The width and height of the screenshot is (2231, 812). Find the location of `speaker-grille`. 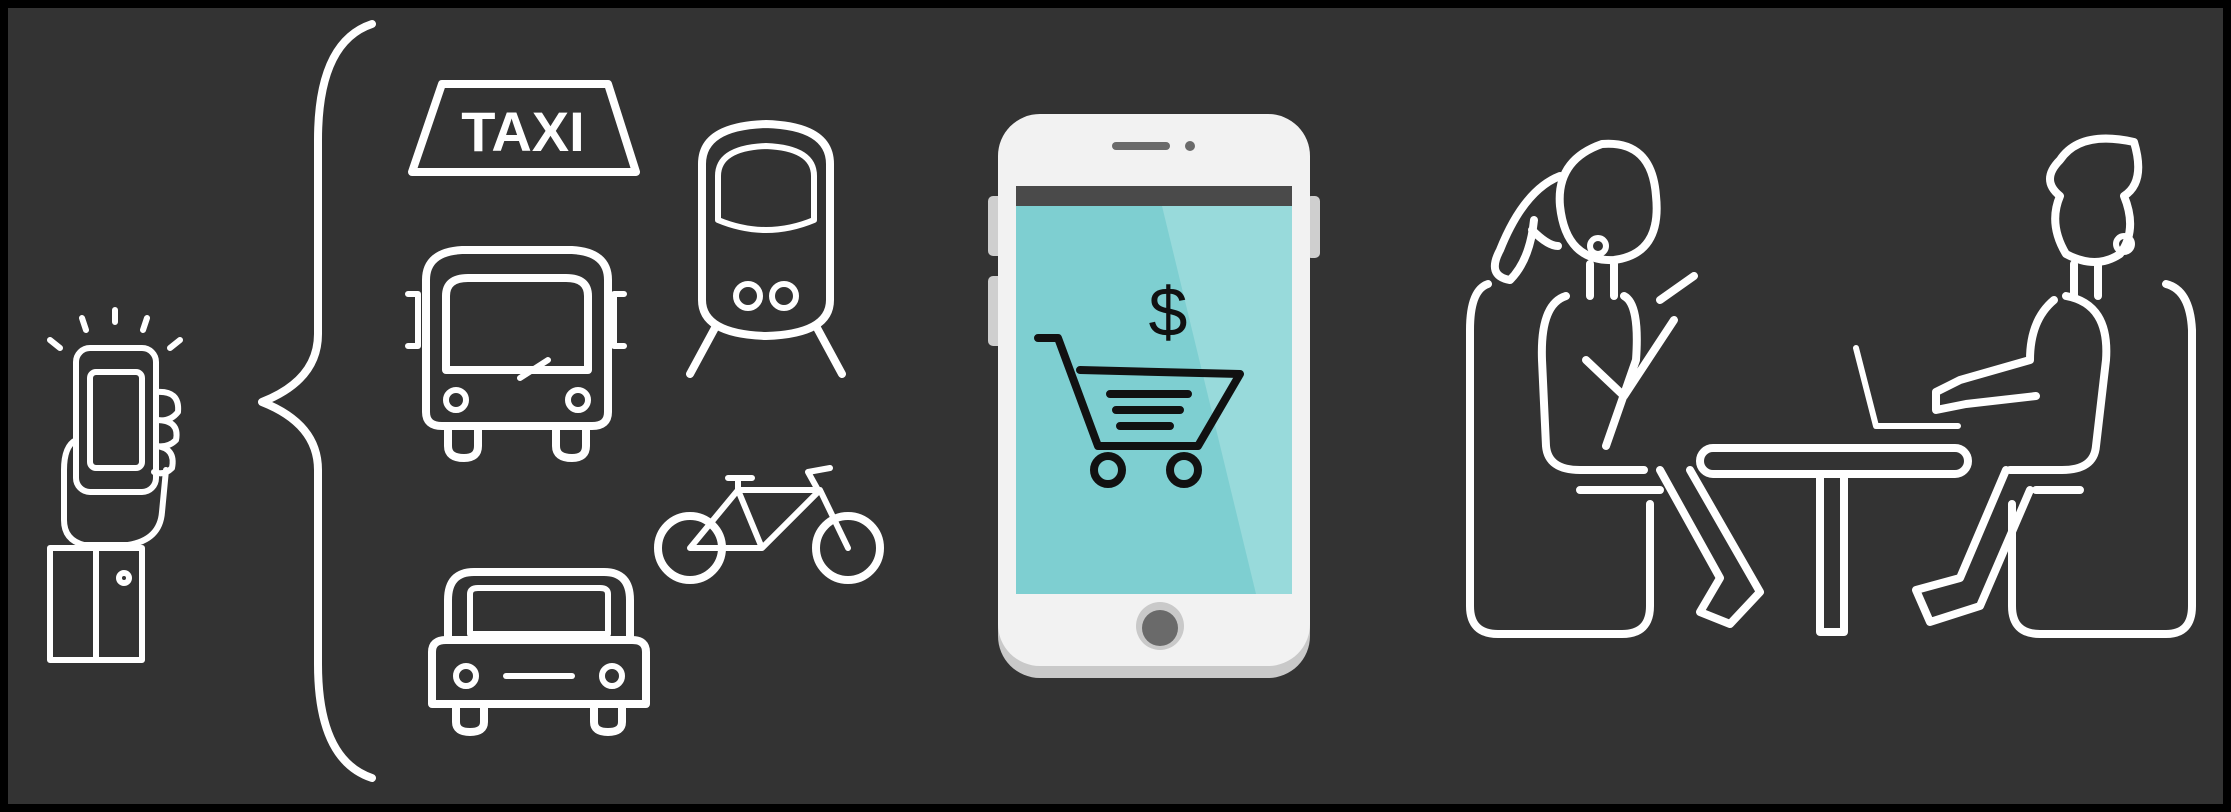

speaker-grille is located at coordinates (1141, 146).